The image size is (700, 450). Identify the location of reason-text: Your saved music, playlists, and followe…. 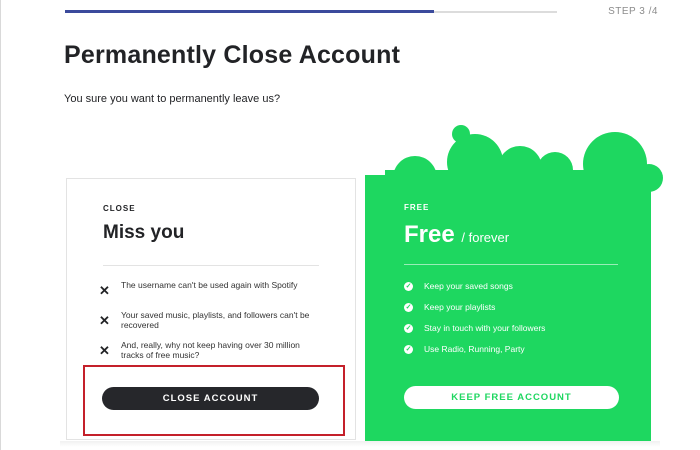
(215, 320).